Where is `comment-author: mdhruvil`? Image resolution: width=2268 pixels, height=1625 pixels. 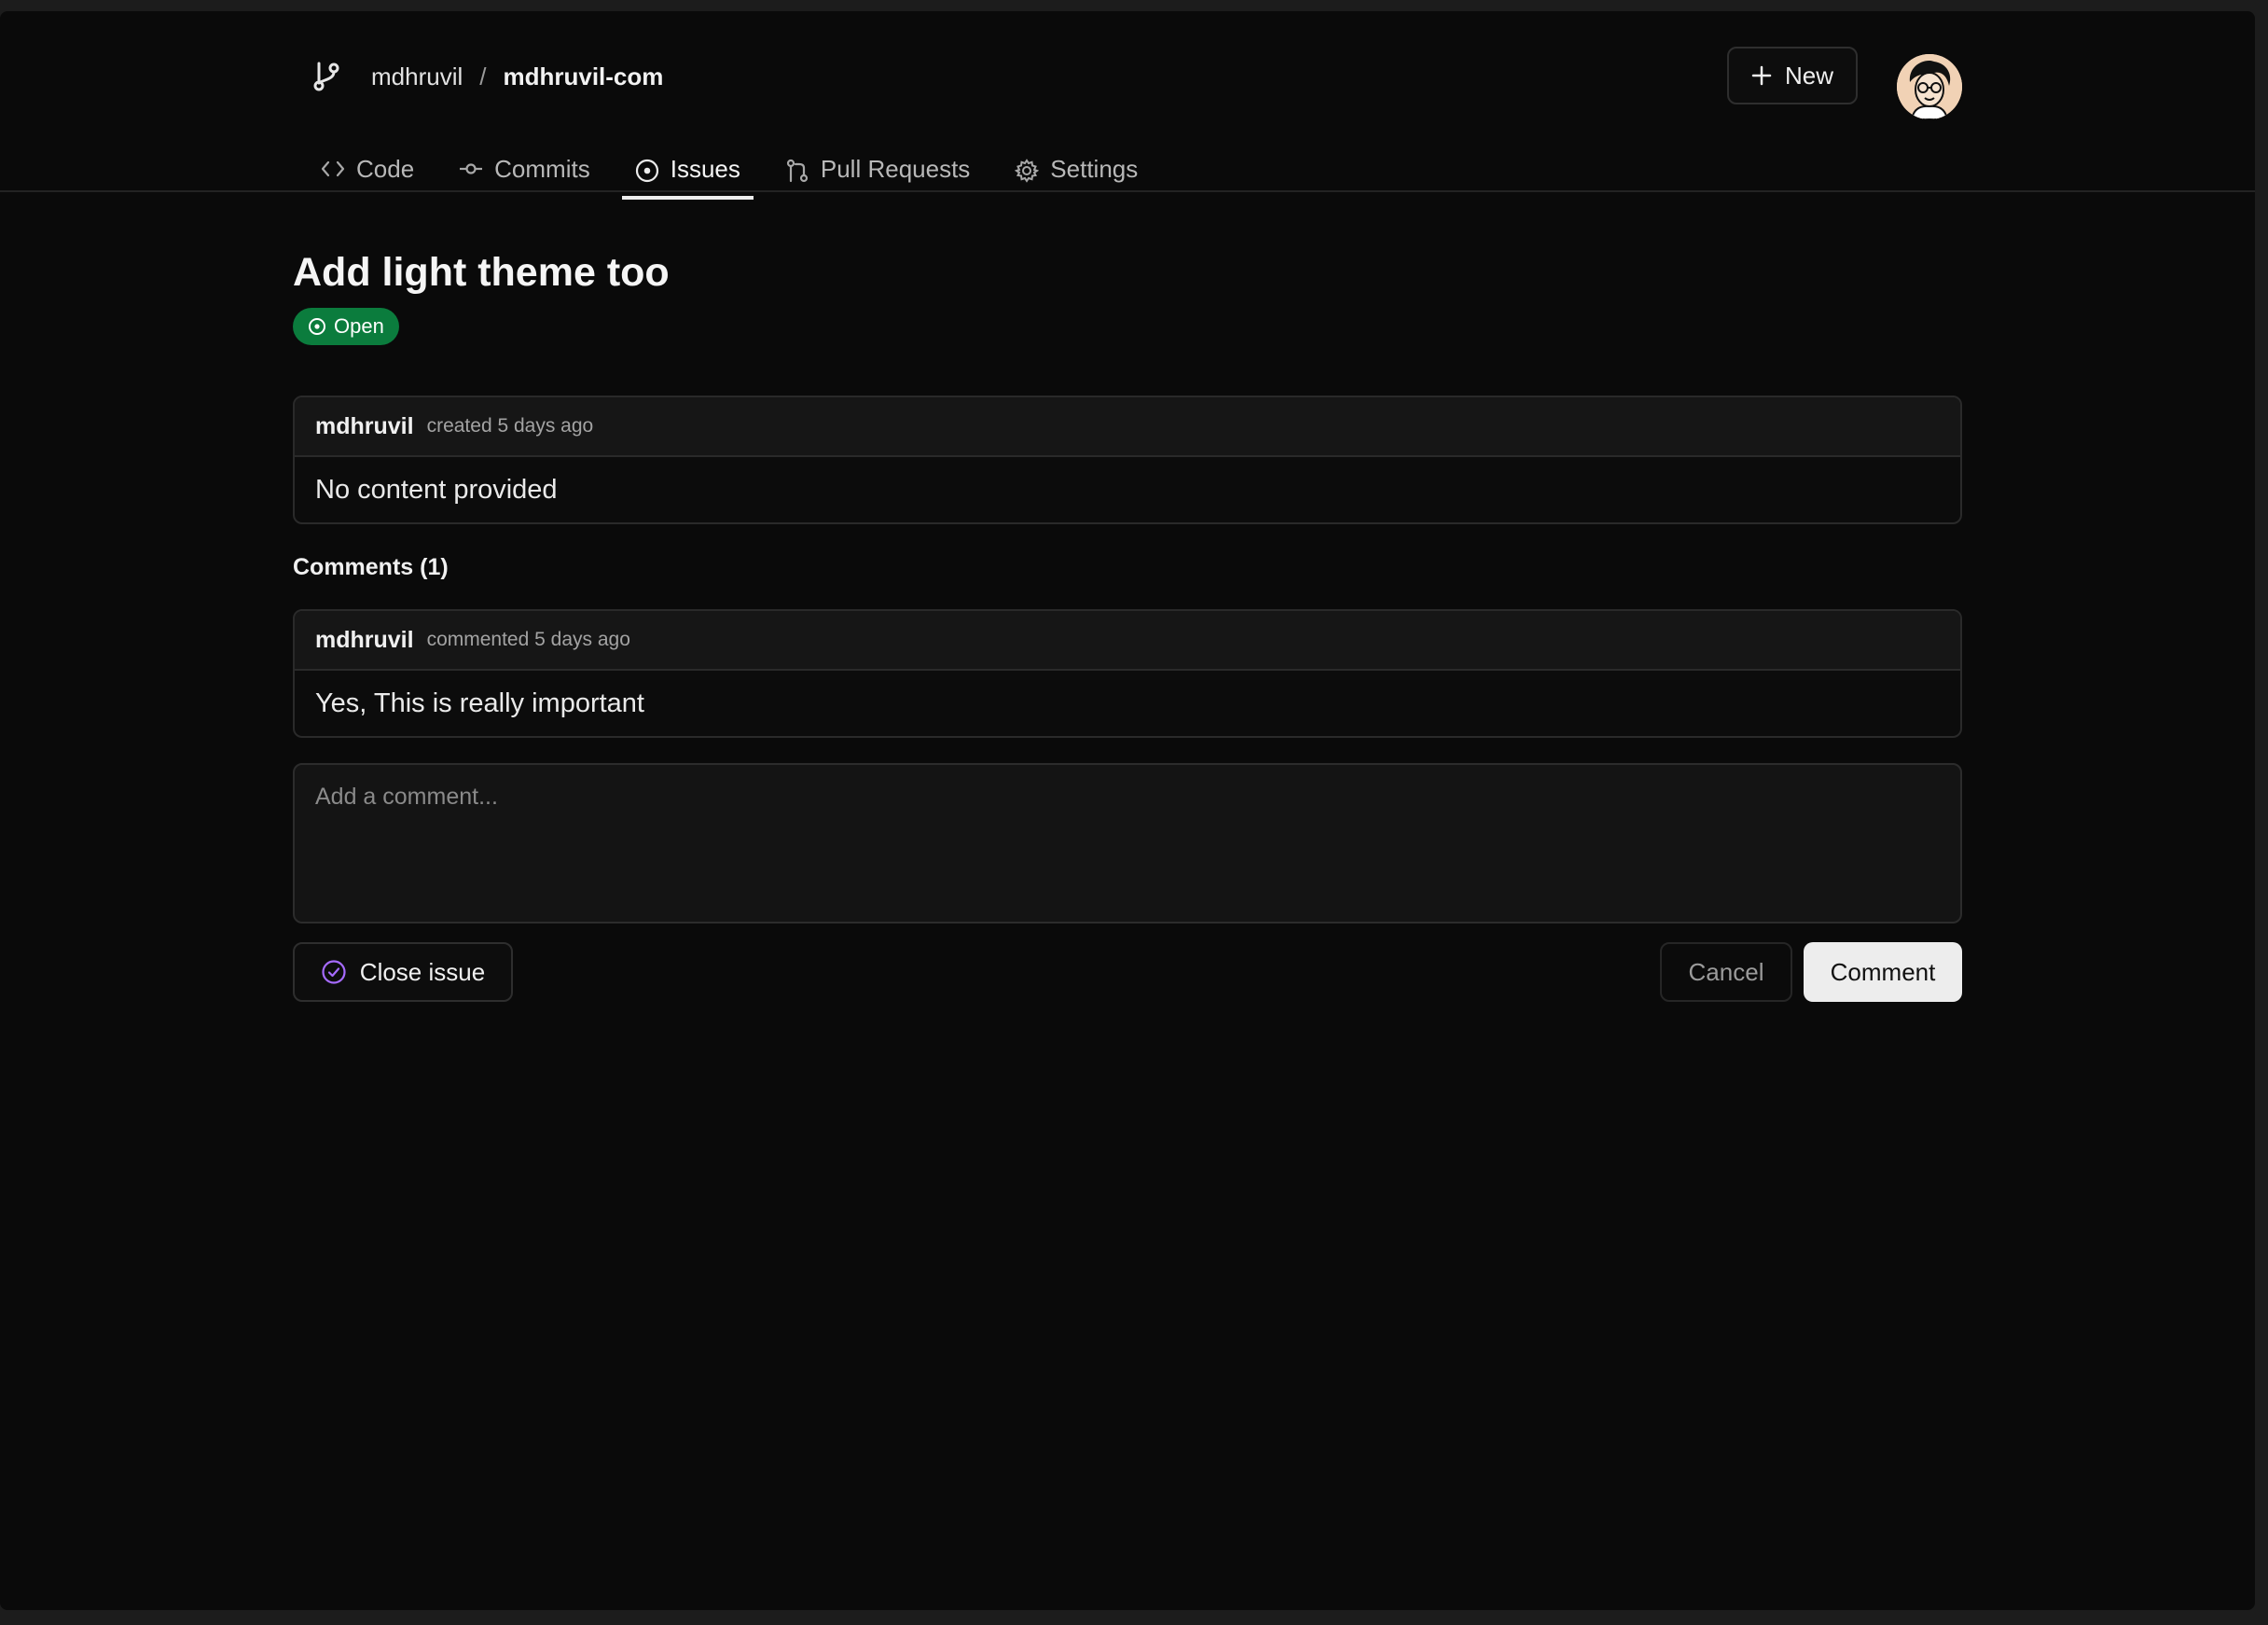
comment-author: mdhruvil is located at coordinates (364, 640).